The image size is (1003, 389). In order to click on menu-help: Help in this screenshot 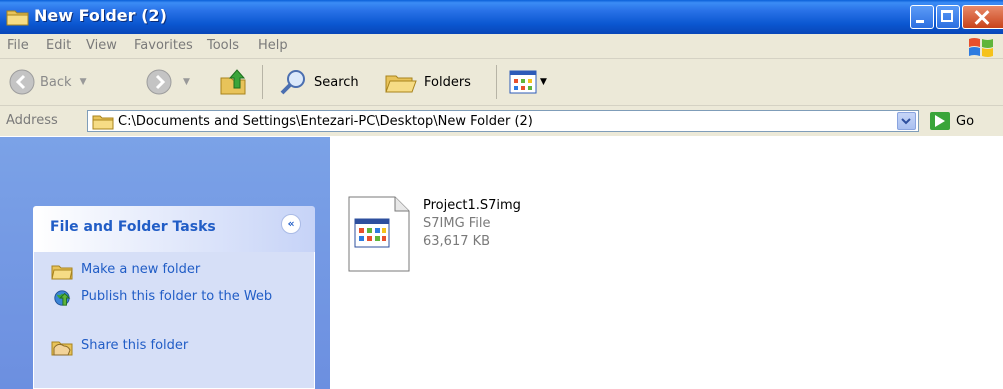, I will do `click(273, 45)`.